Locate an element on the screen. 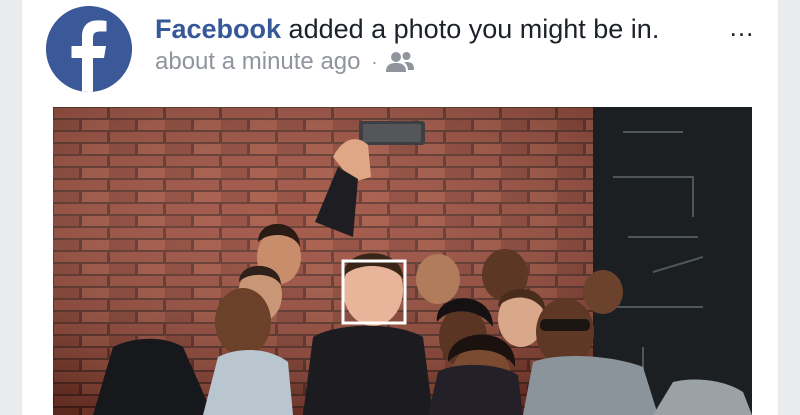 The image size is (800, 415). post-header: Facebook added a photo you might be in. is located at coordinates (407, 29).